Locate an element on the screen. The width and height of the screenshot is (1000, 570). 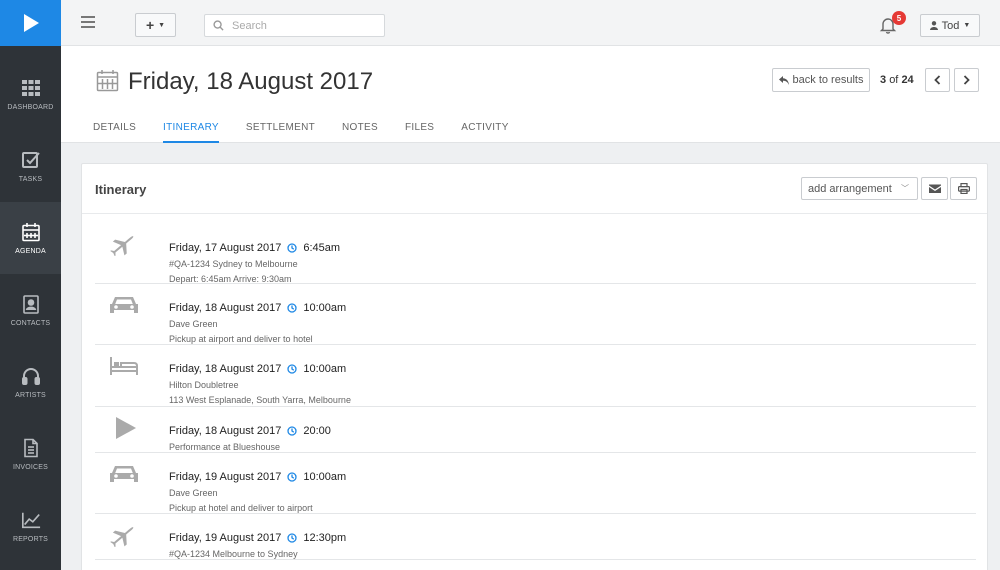
next-button is located at coordinates (966, 80).